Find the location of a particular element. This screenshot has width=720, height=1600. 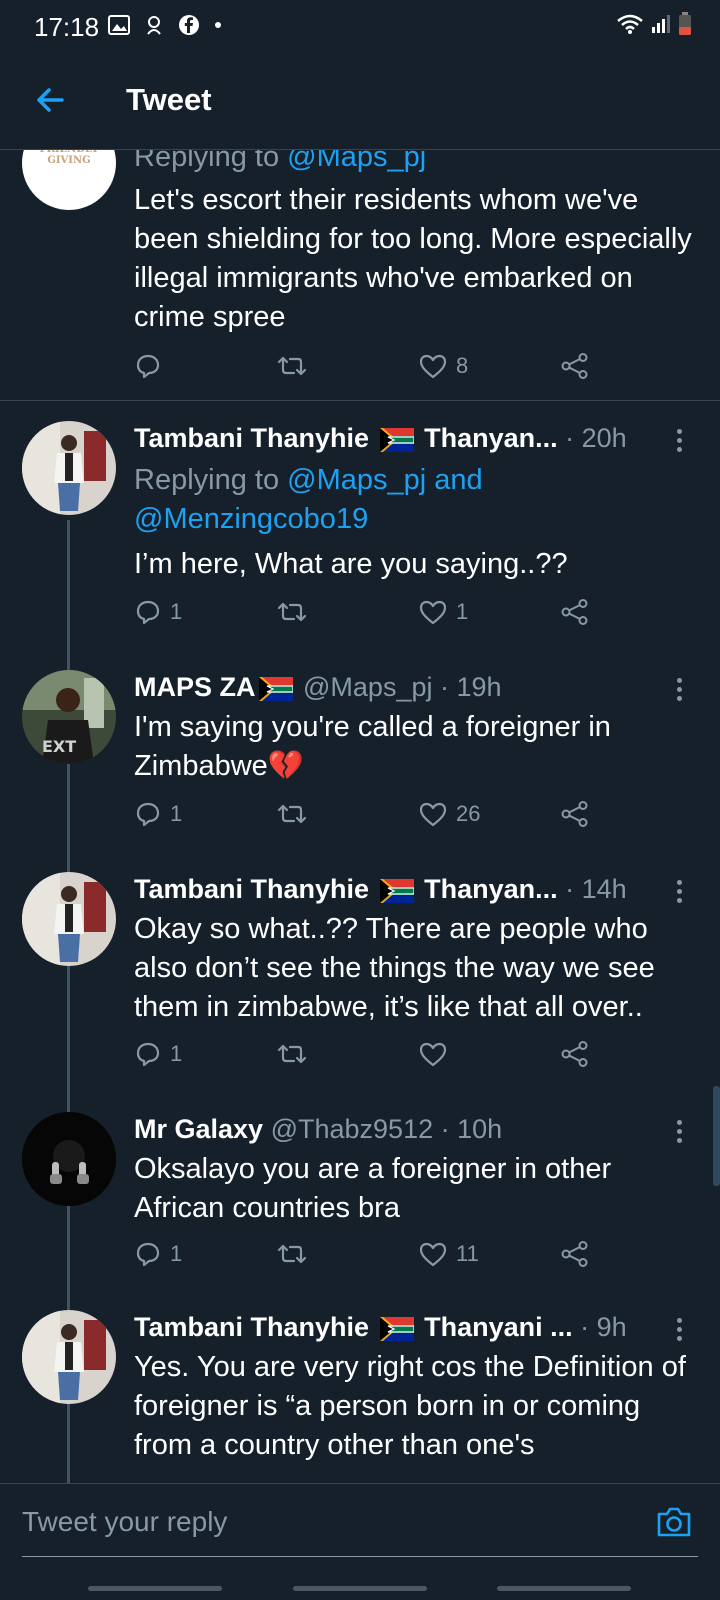

like-count: 26 is located at coordinates (468, 813).